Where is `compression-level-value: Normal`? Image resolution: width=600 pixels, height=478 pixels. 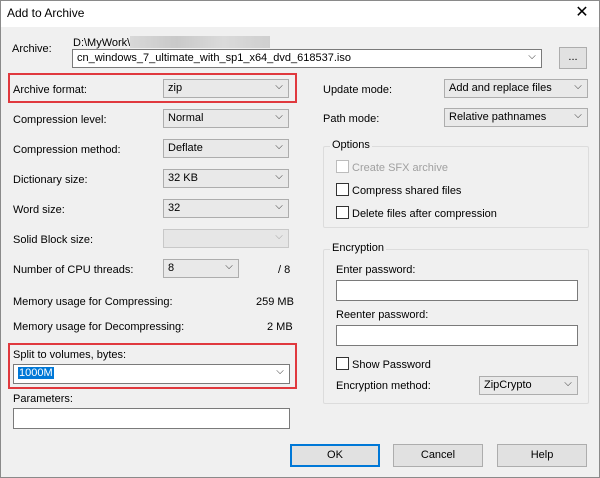 compression-level-value: Normal is located at coordinates (186, 118).